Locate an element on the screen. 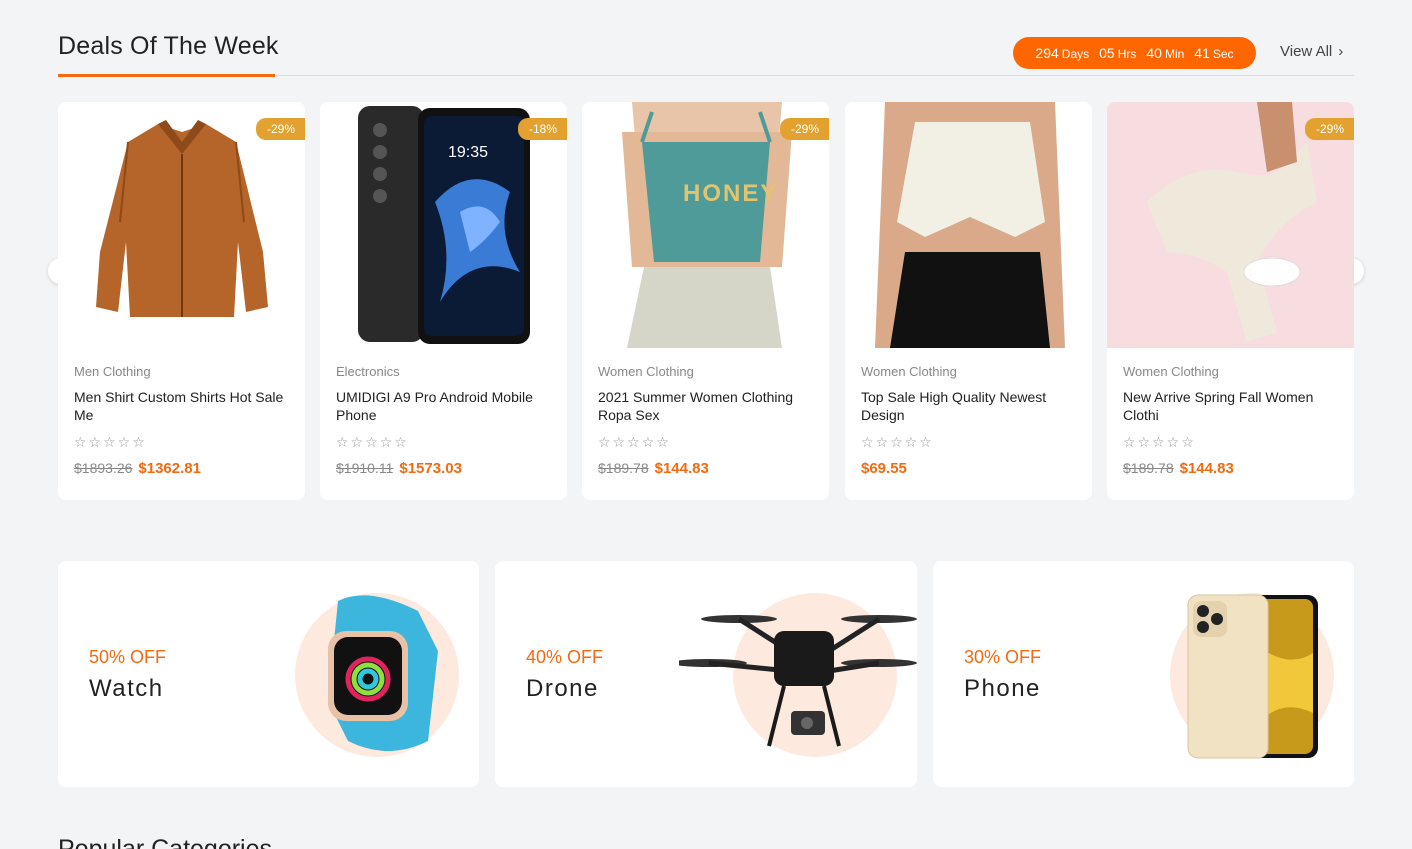 The width and height of the screenshot is (1412, 849). watch-icon is located at coordinates (383, 673).